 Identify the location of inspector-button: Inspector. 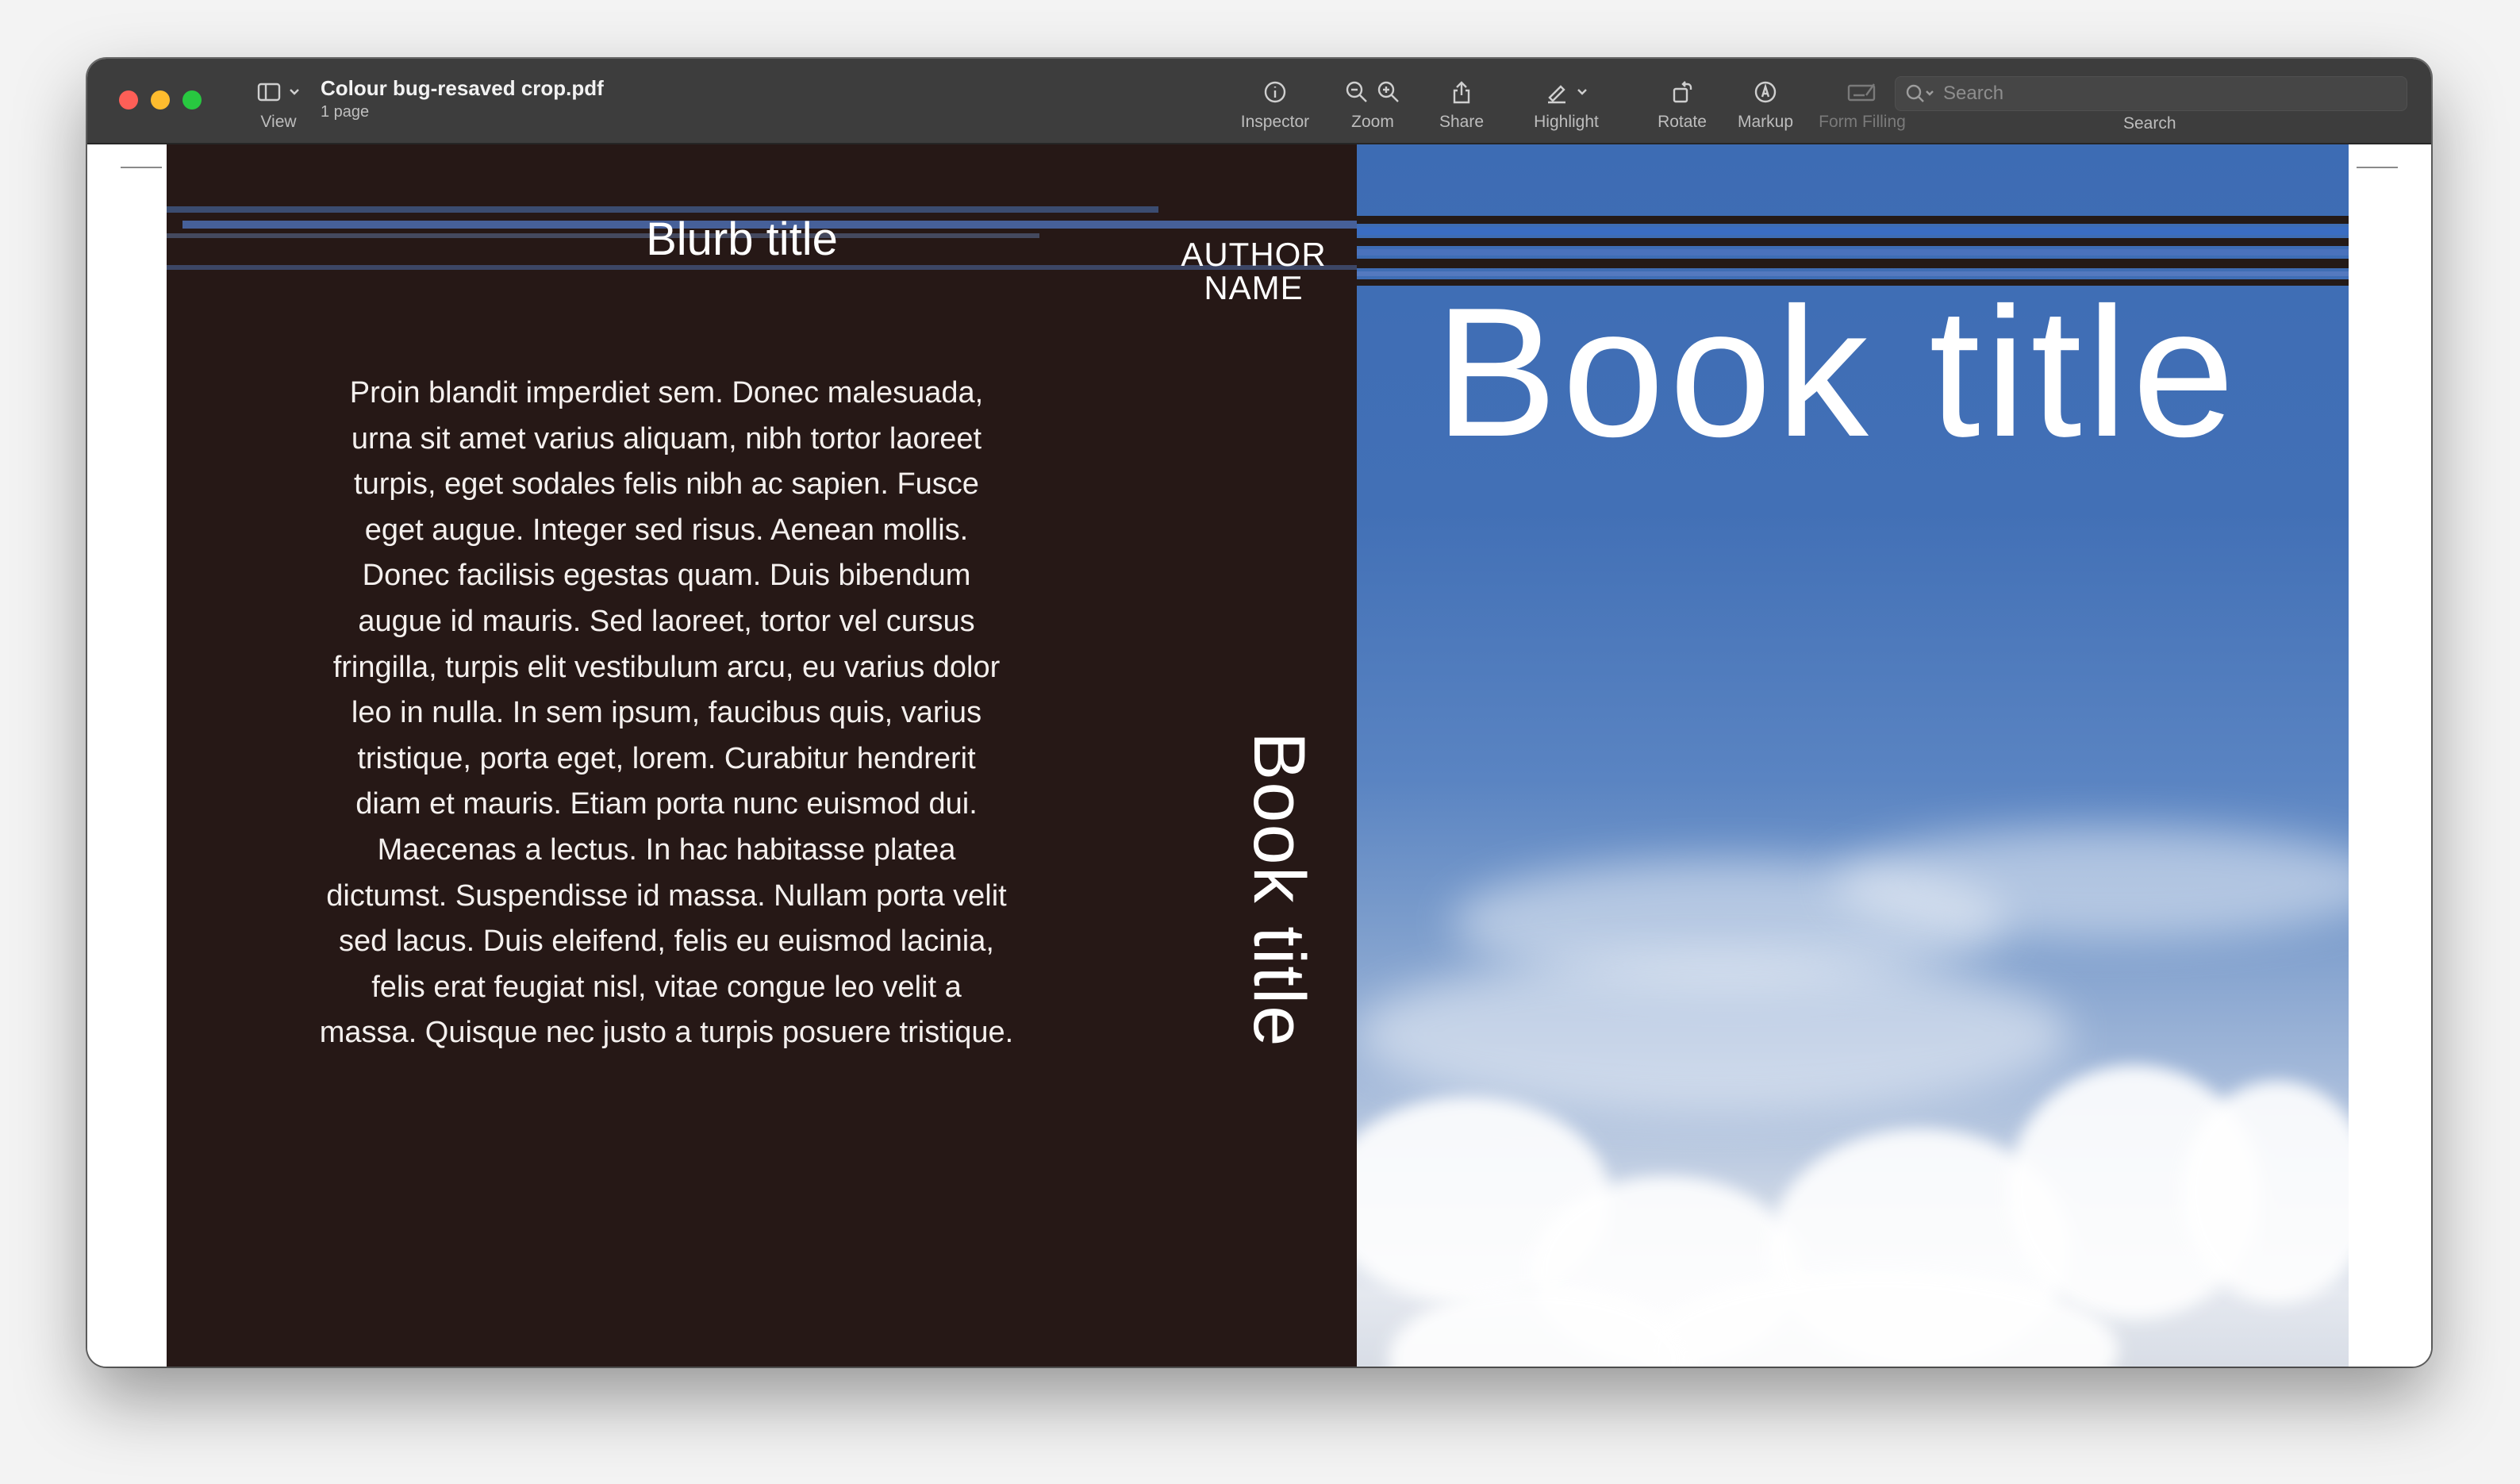
(1275, 104).